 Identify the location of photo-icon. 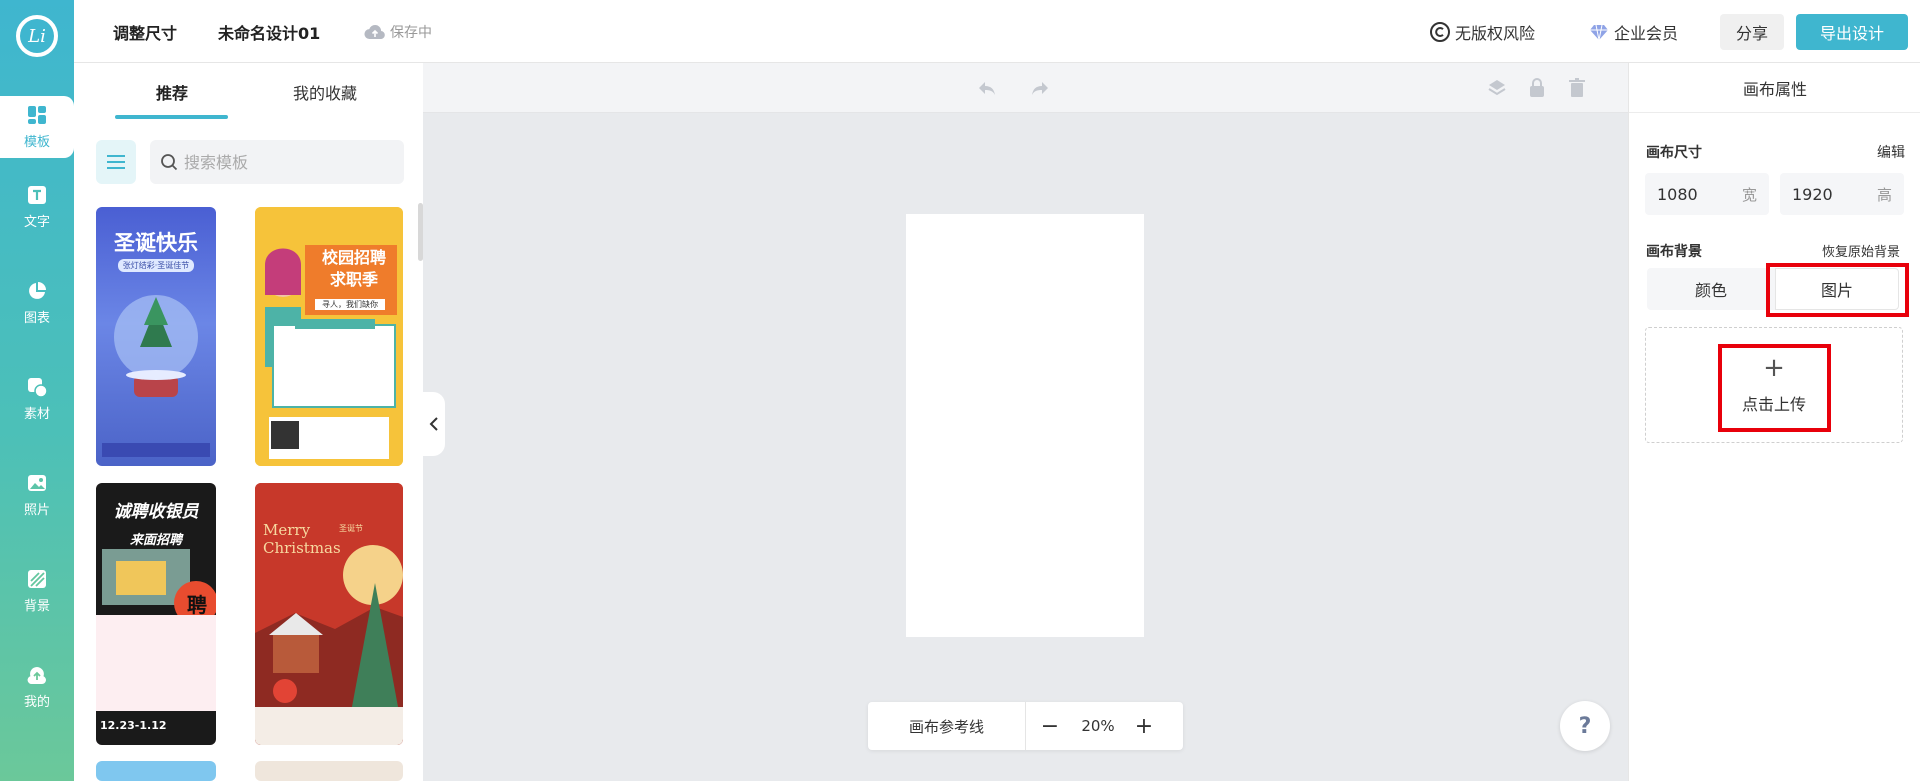
(37, 483).